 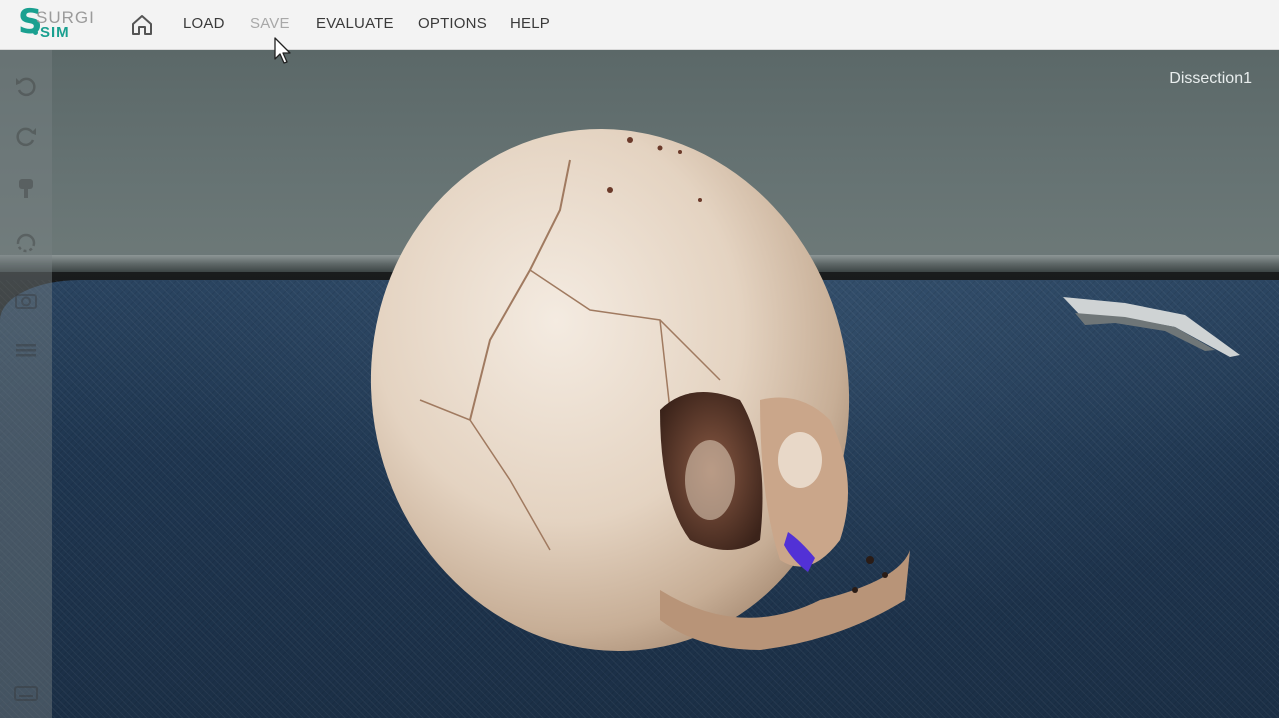 I want to click on menu-evaluate: EVALUATE, so click(x=355, y=23).